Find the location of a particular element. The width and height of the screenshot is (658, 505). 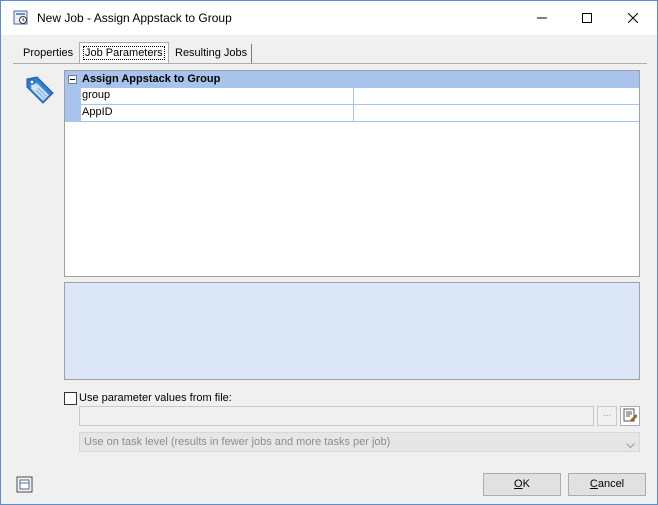

cancel-label-rest: ancel is located at coordinates (611, 484).